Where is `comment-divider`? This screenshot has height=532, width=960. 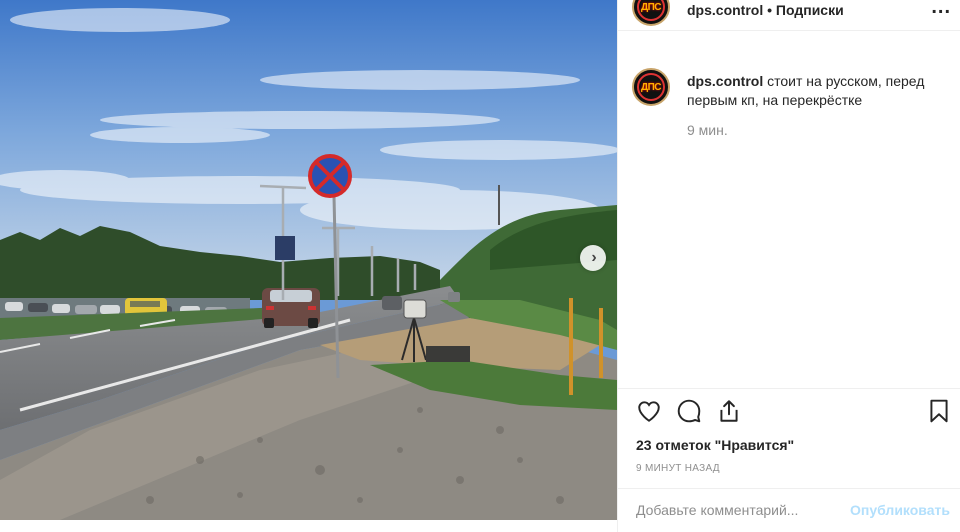 comment-divider is located at coordinates (789, 488).